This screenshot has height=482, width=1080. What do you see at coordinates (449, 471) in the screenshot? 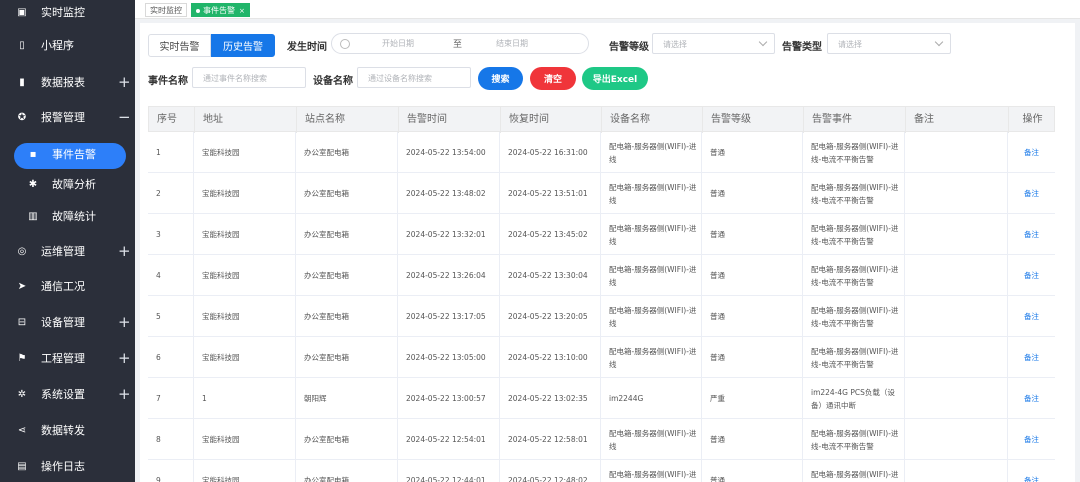
I see `table-cell: 2024-05-22 12:44:01` at bounding box center [449, 471].